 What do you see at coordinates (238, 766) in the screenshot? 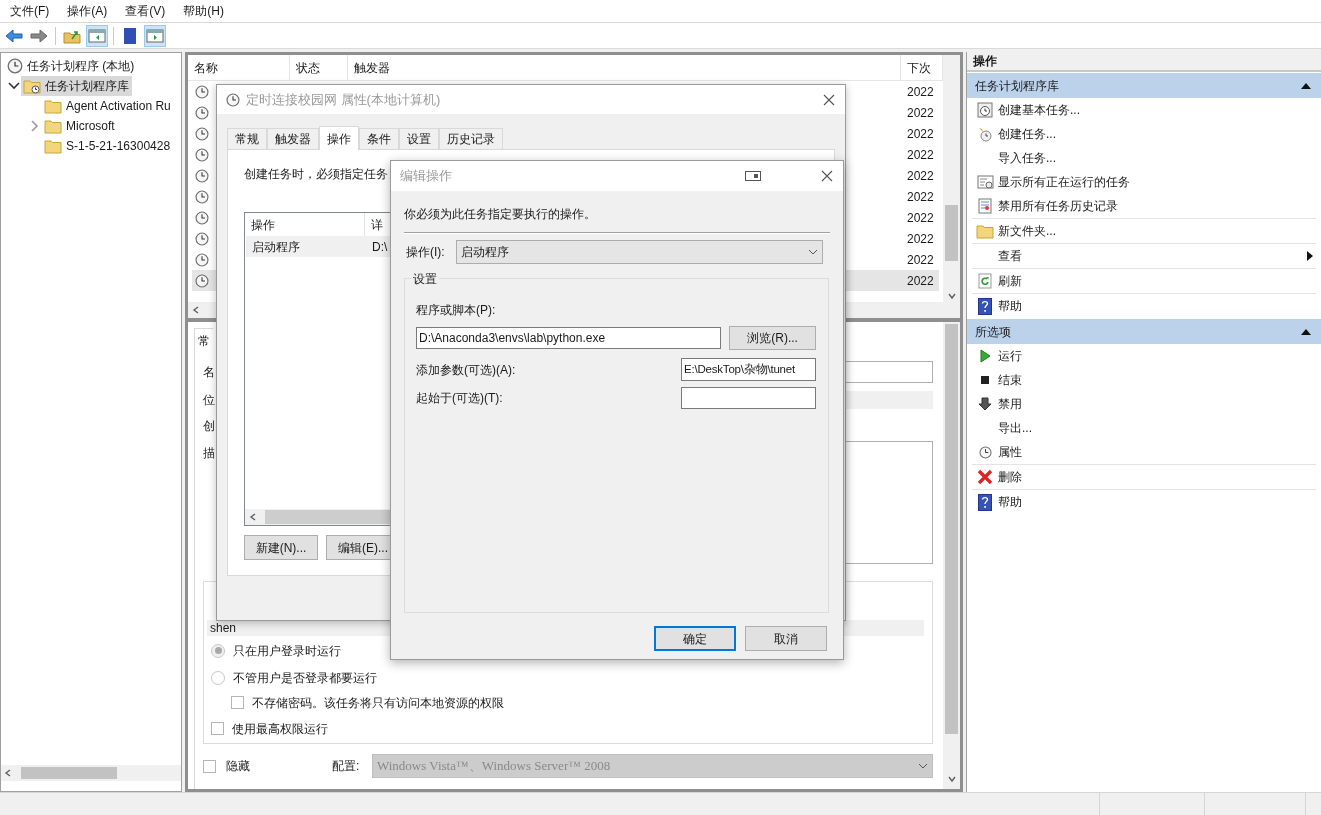
I see `checkbox-label: 隐藏` at bounding box center [238, 766].